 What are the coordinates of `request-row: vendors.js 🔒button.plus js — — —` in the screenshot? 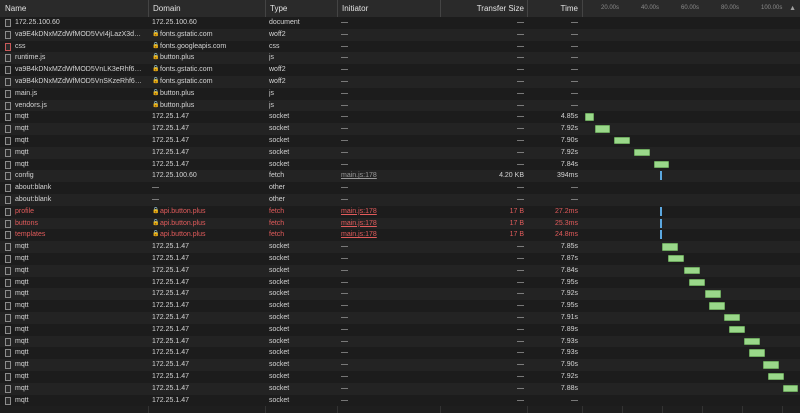 It's located at (400, 105).